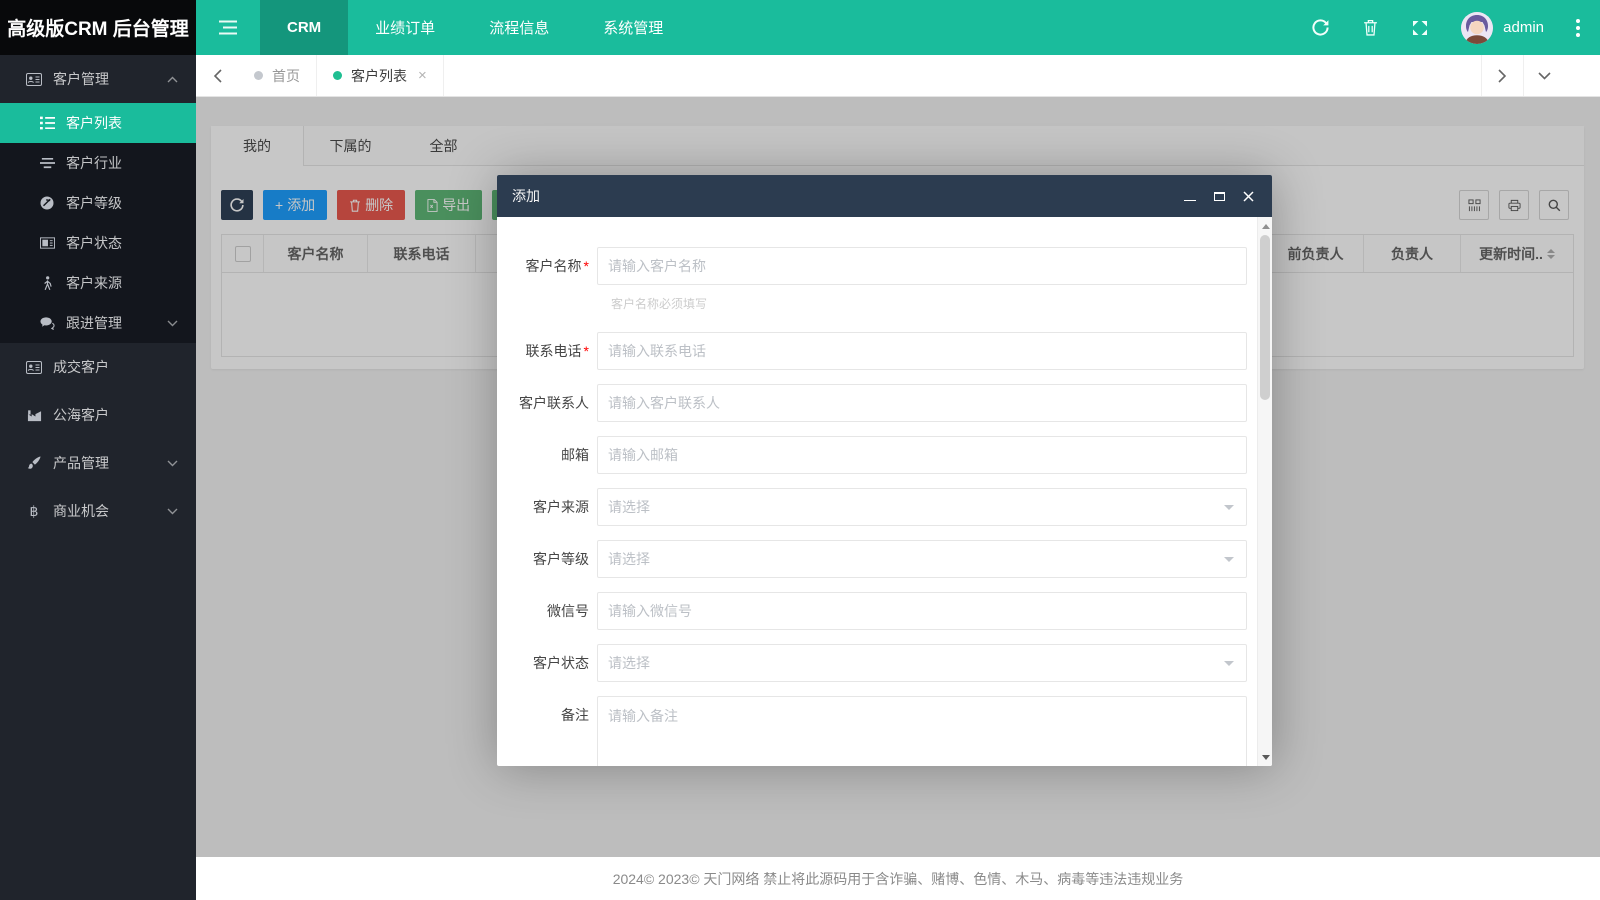 This screenshot has width=1600, height=900. Describe the element at coordinates (922, 455) in the screenshot. I see `email-input` at that location.